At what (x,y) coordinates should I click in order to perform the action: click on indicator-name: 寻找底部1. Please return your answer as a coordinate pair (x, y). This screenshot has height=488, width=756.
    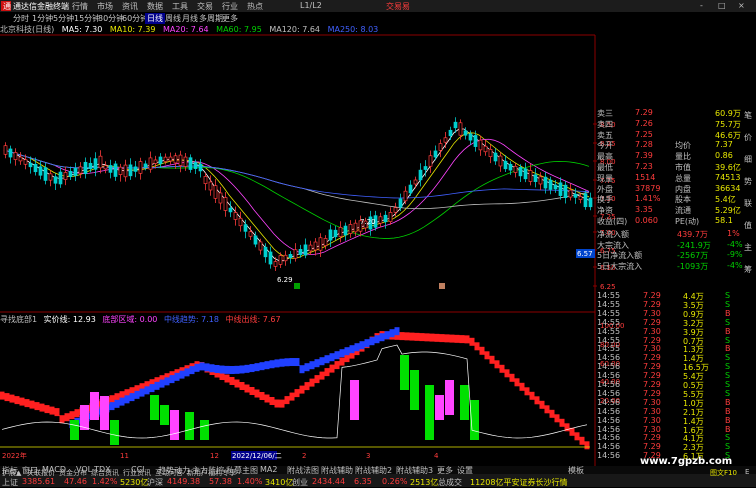
    Looking at the image, I should click on (18, 319).